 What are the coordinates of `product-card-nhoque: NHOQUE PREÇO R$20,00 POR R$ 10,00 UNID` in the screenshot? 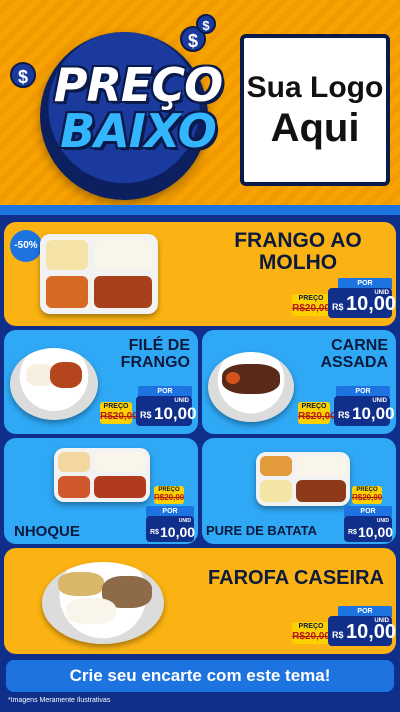 It's located at (101, 491).